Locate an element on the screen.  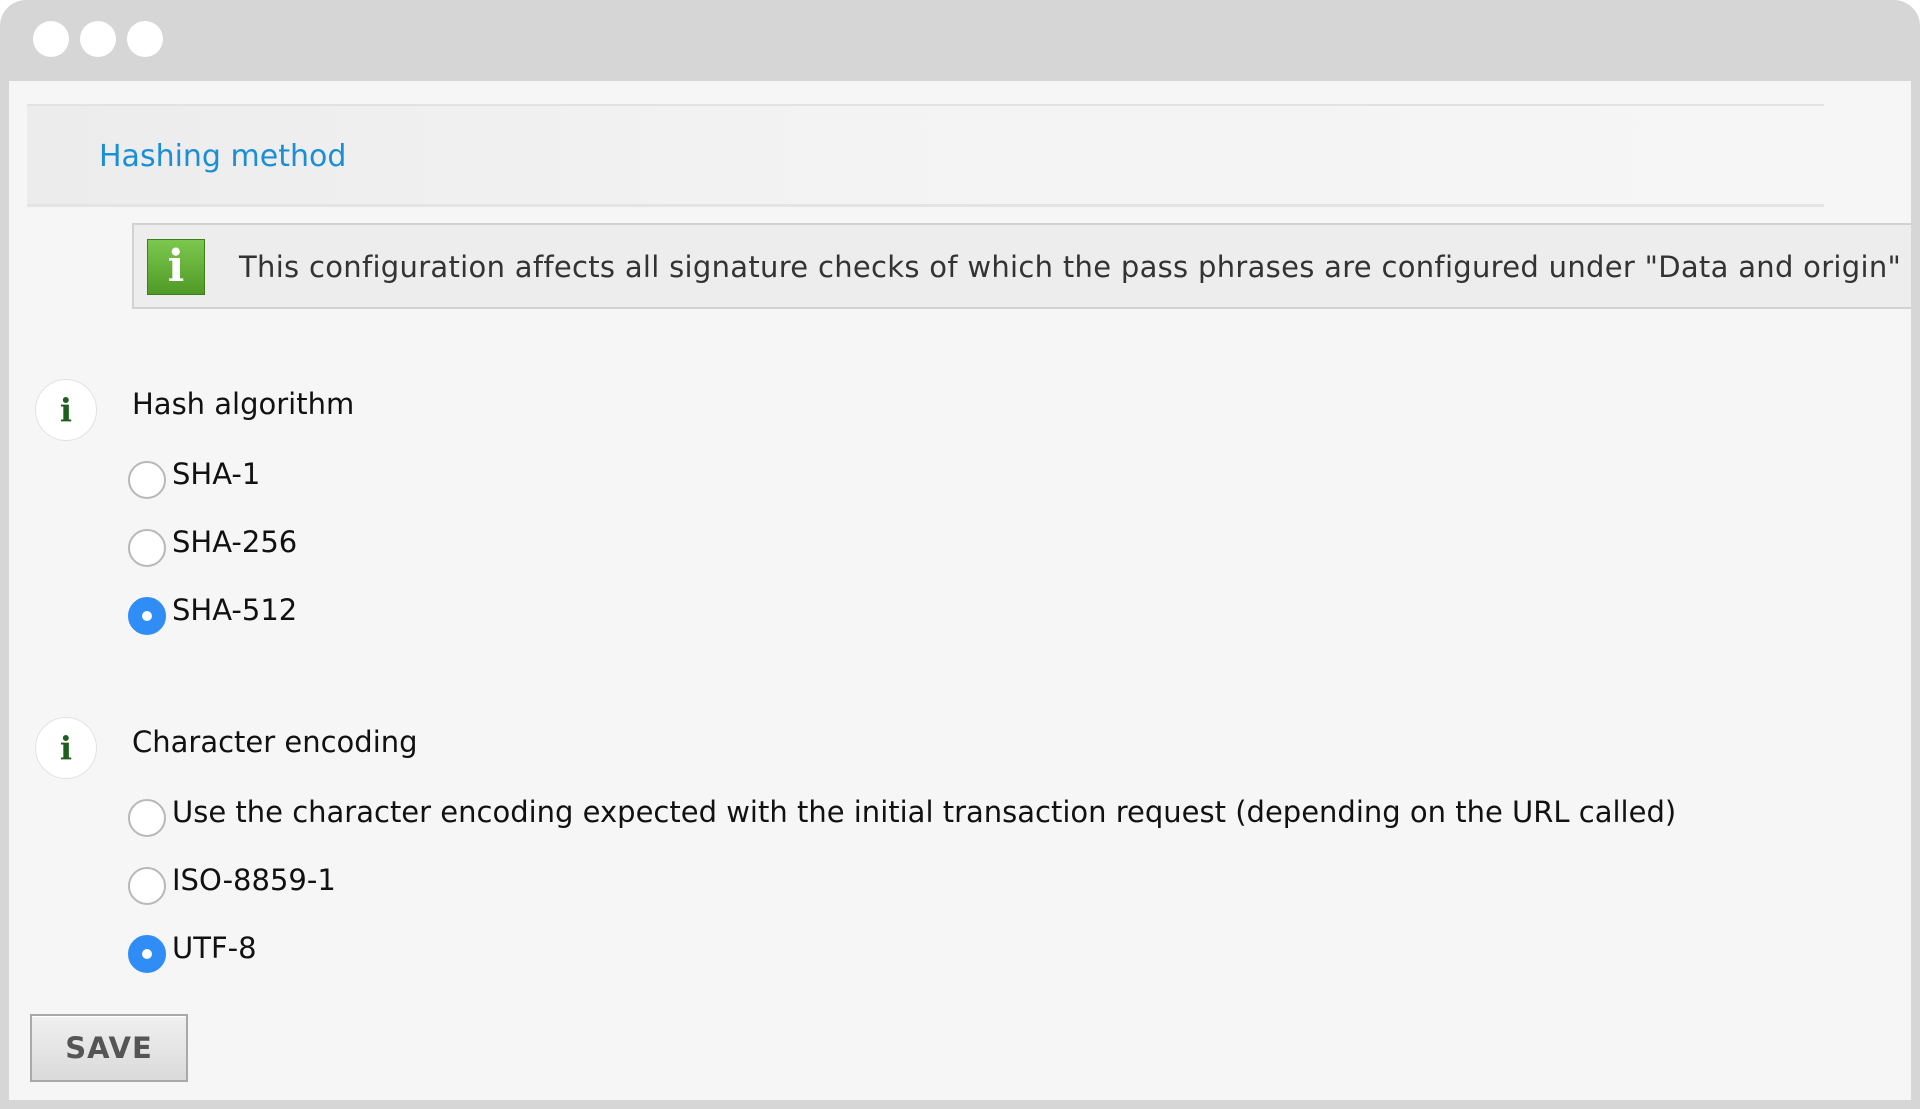
section-title: Hashing method is located at coordinates (223, 156).